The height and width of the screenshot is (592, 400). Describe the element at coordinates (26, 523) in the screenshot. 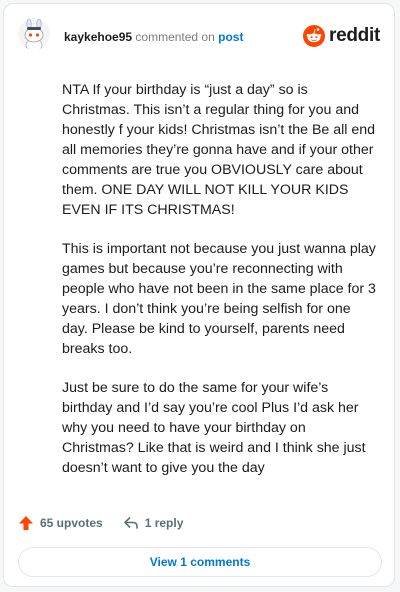

I see `upvote-arrow-icon` at that location.